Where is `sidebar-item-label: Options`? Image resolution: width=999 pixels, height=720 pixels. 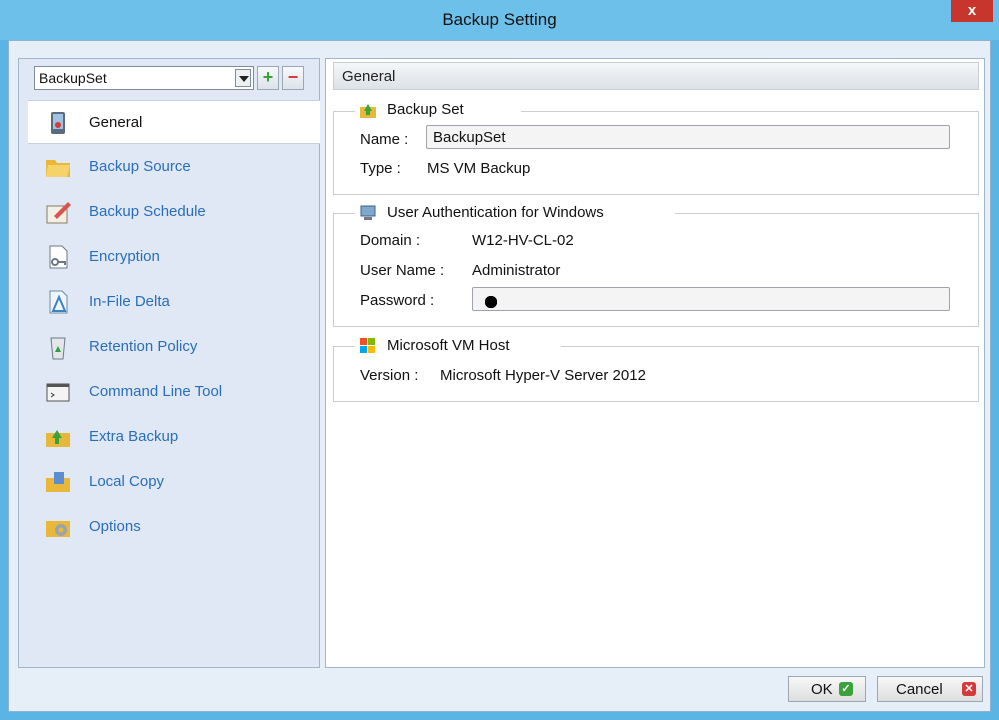 sidebar-item-label: Options is located at coordinates (115, 526).